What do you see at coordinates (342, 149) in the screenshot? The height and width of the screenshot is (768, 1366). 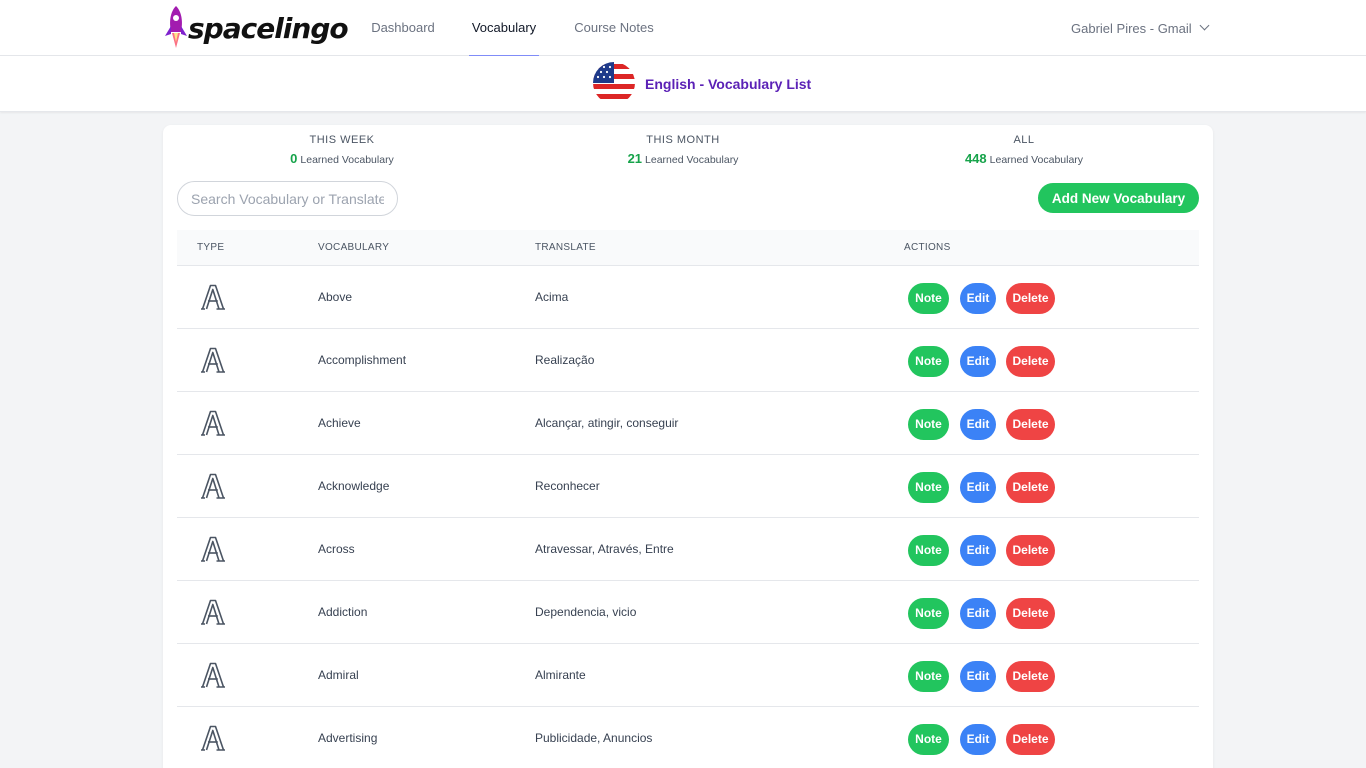 I see `stat-this-week: THIS WEEK 0 Learned Vocabulary` at bounding box center [342, 149].